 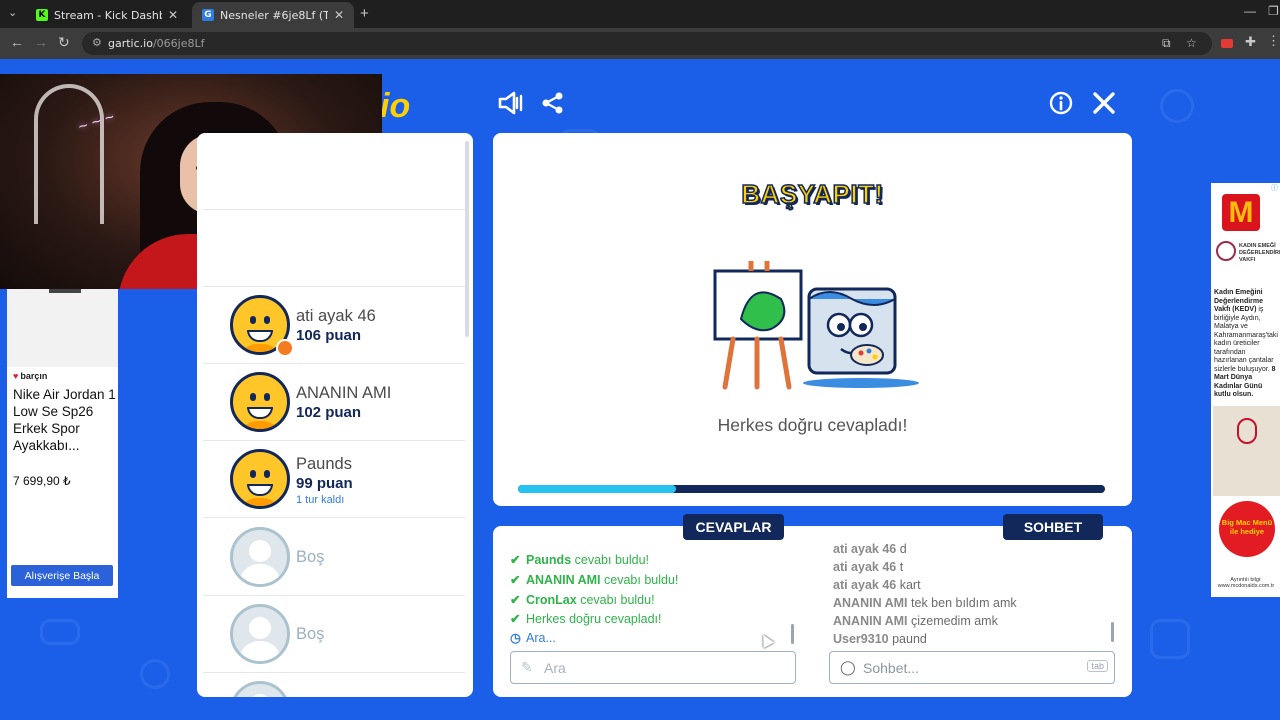 What do you see at coordinates (880, 639) in the screenshot?
I see `chat-message: User9310 paund` at bounding box center [880, 639].